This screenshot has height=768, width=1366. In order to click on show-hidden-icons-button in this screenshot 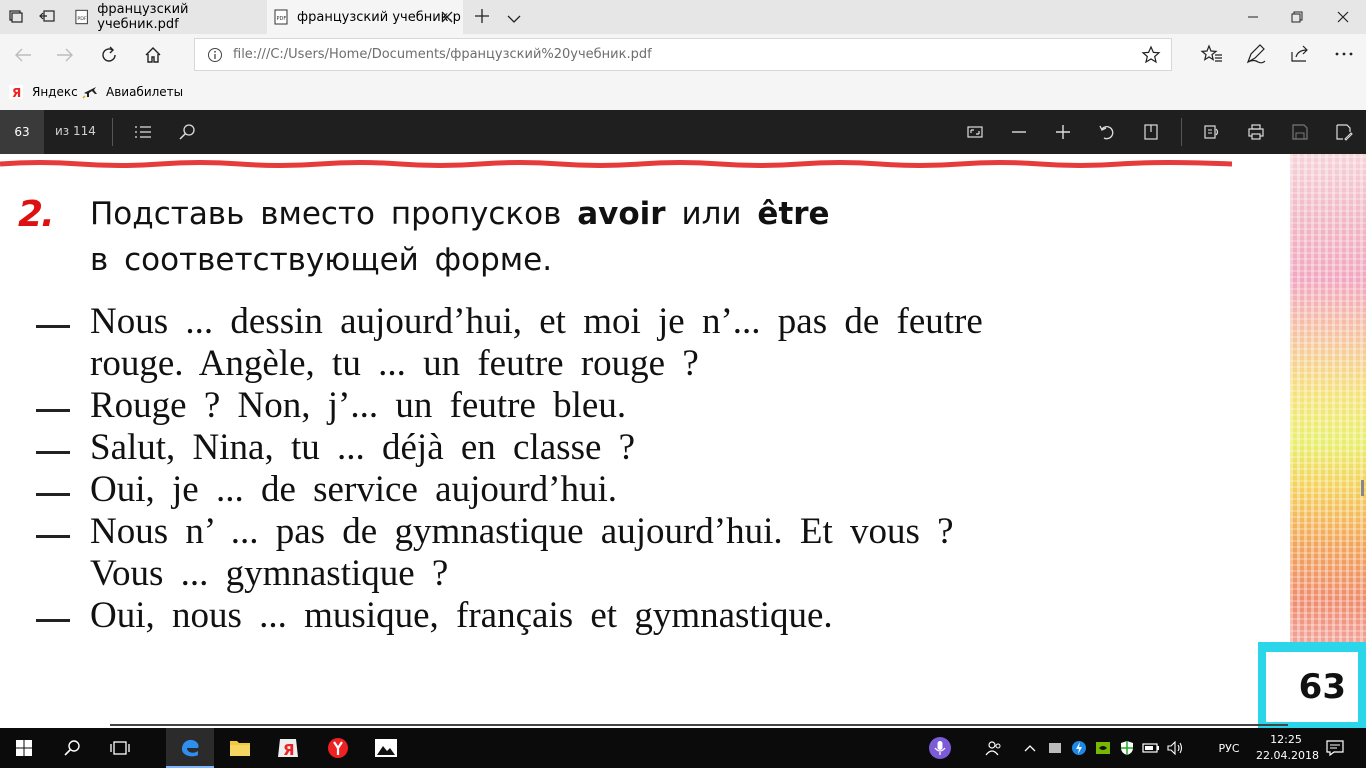, I will do `click(1030, 748)`.